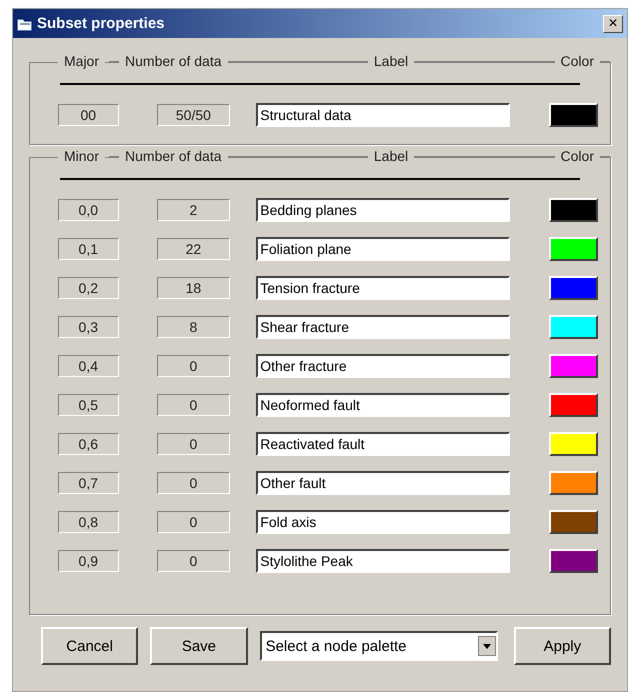 This screenshot has width=642, height=692. I want to click on label-field: Neoformed fault, so click(383, 404).